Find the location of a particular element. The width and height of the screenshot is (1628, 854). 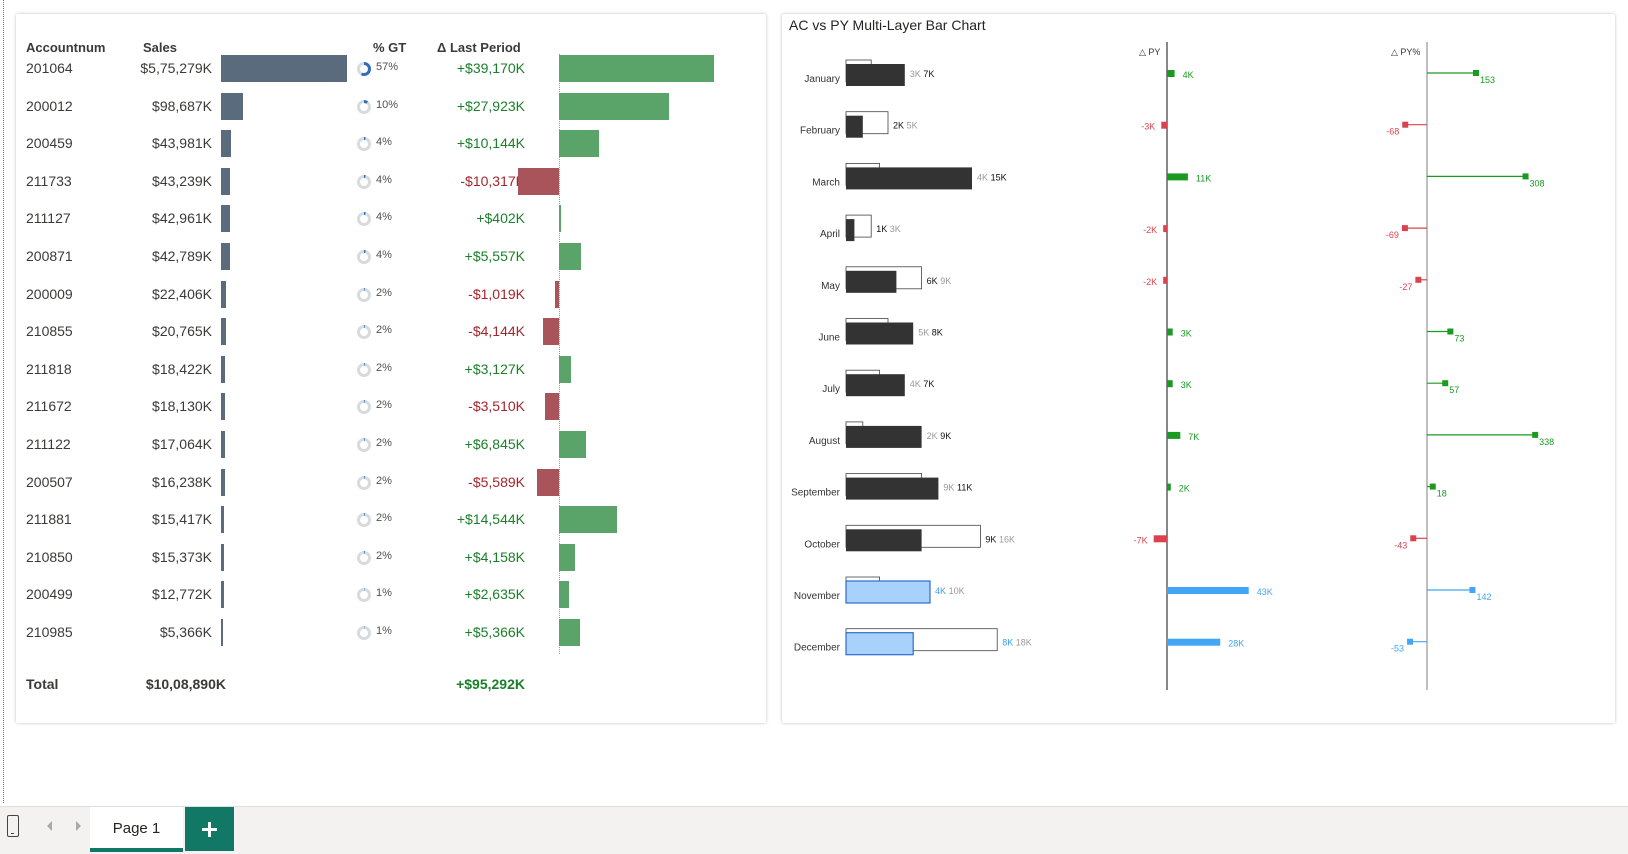

account-cell: 210855 is located at coordinates (49, 331).